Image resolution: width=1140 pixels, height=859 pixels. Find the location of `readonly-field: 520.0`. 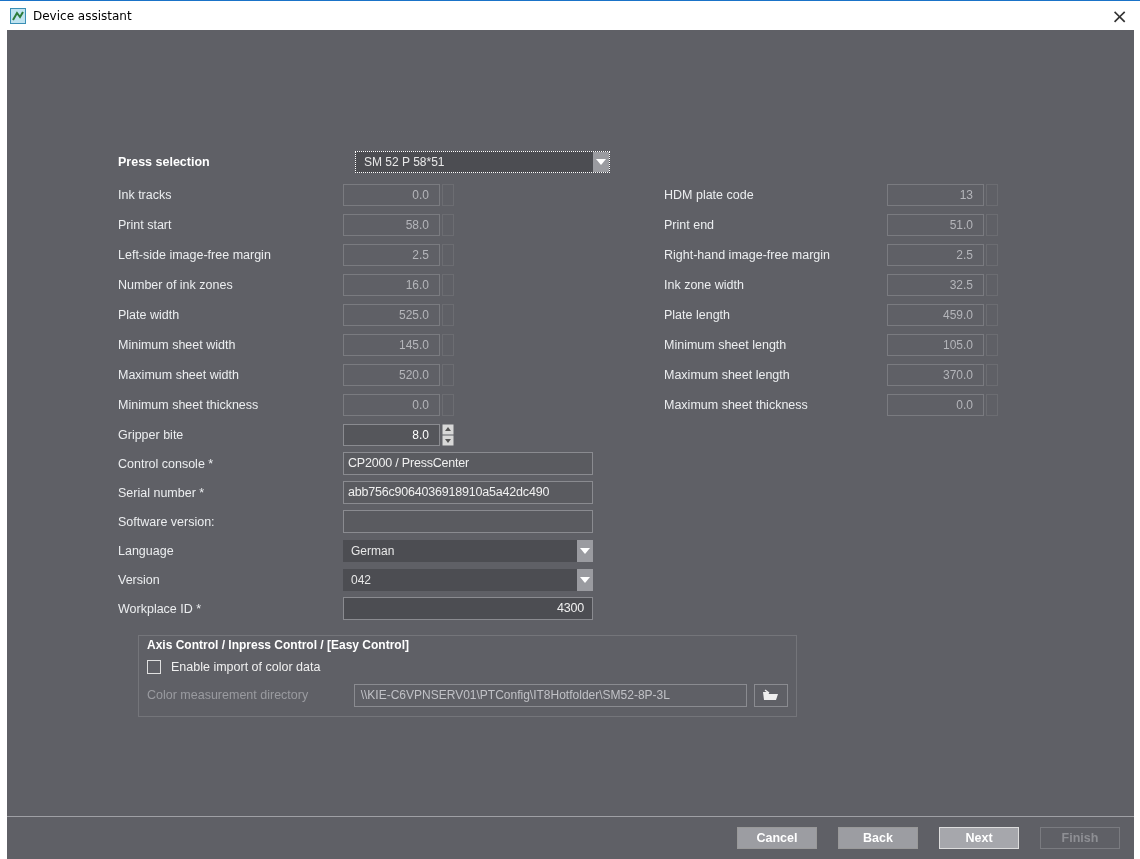

readonly-field: 520.0 is located at coordinates (391, 375).